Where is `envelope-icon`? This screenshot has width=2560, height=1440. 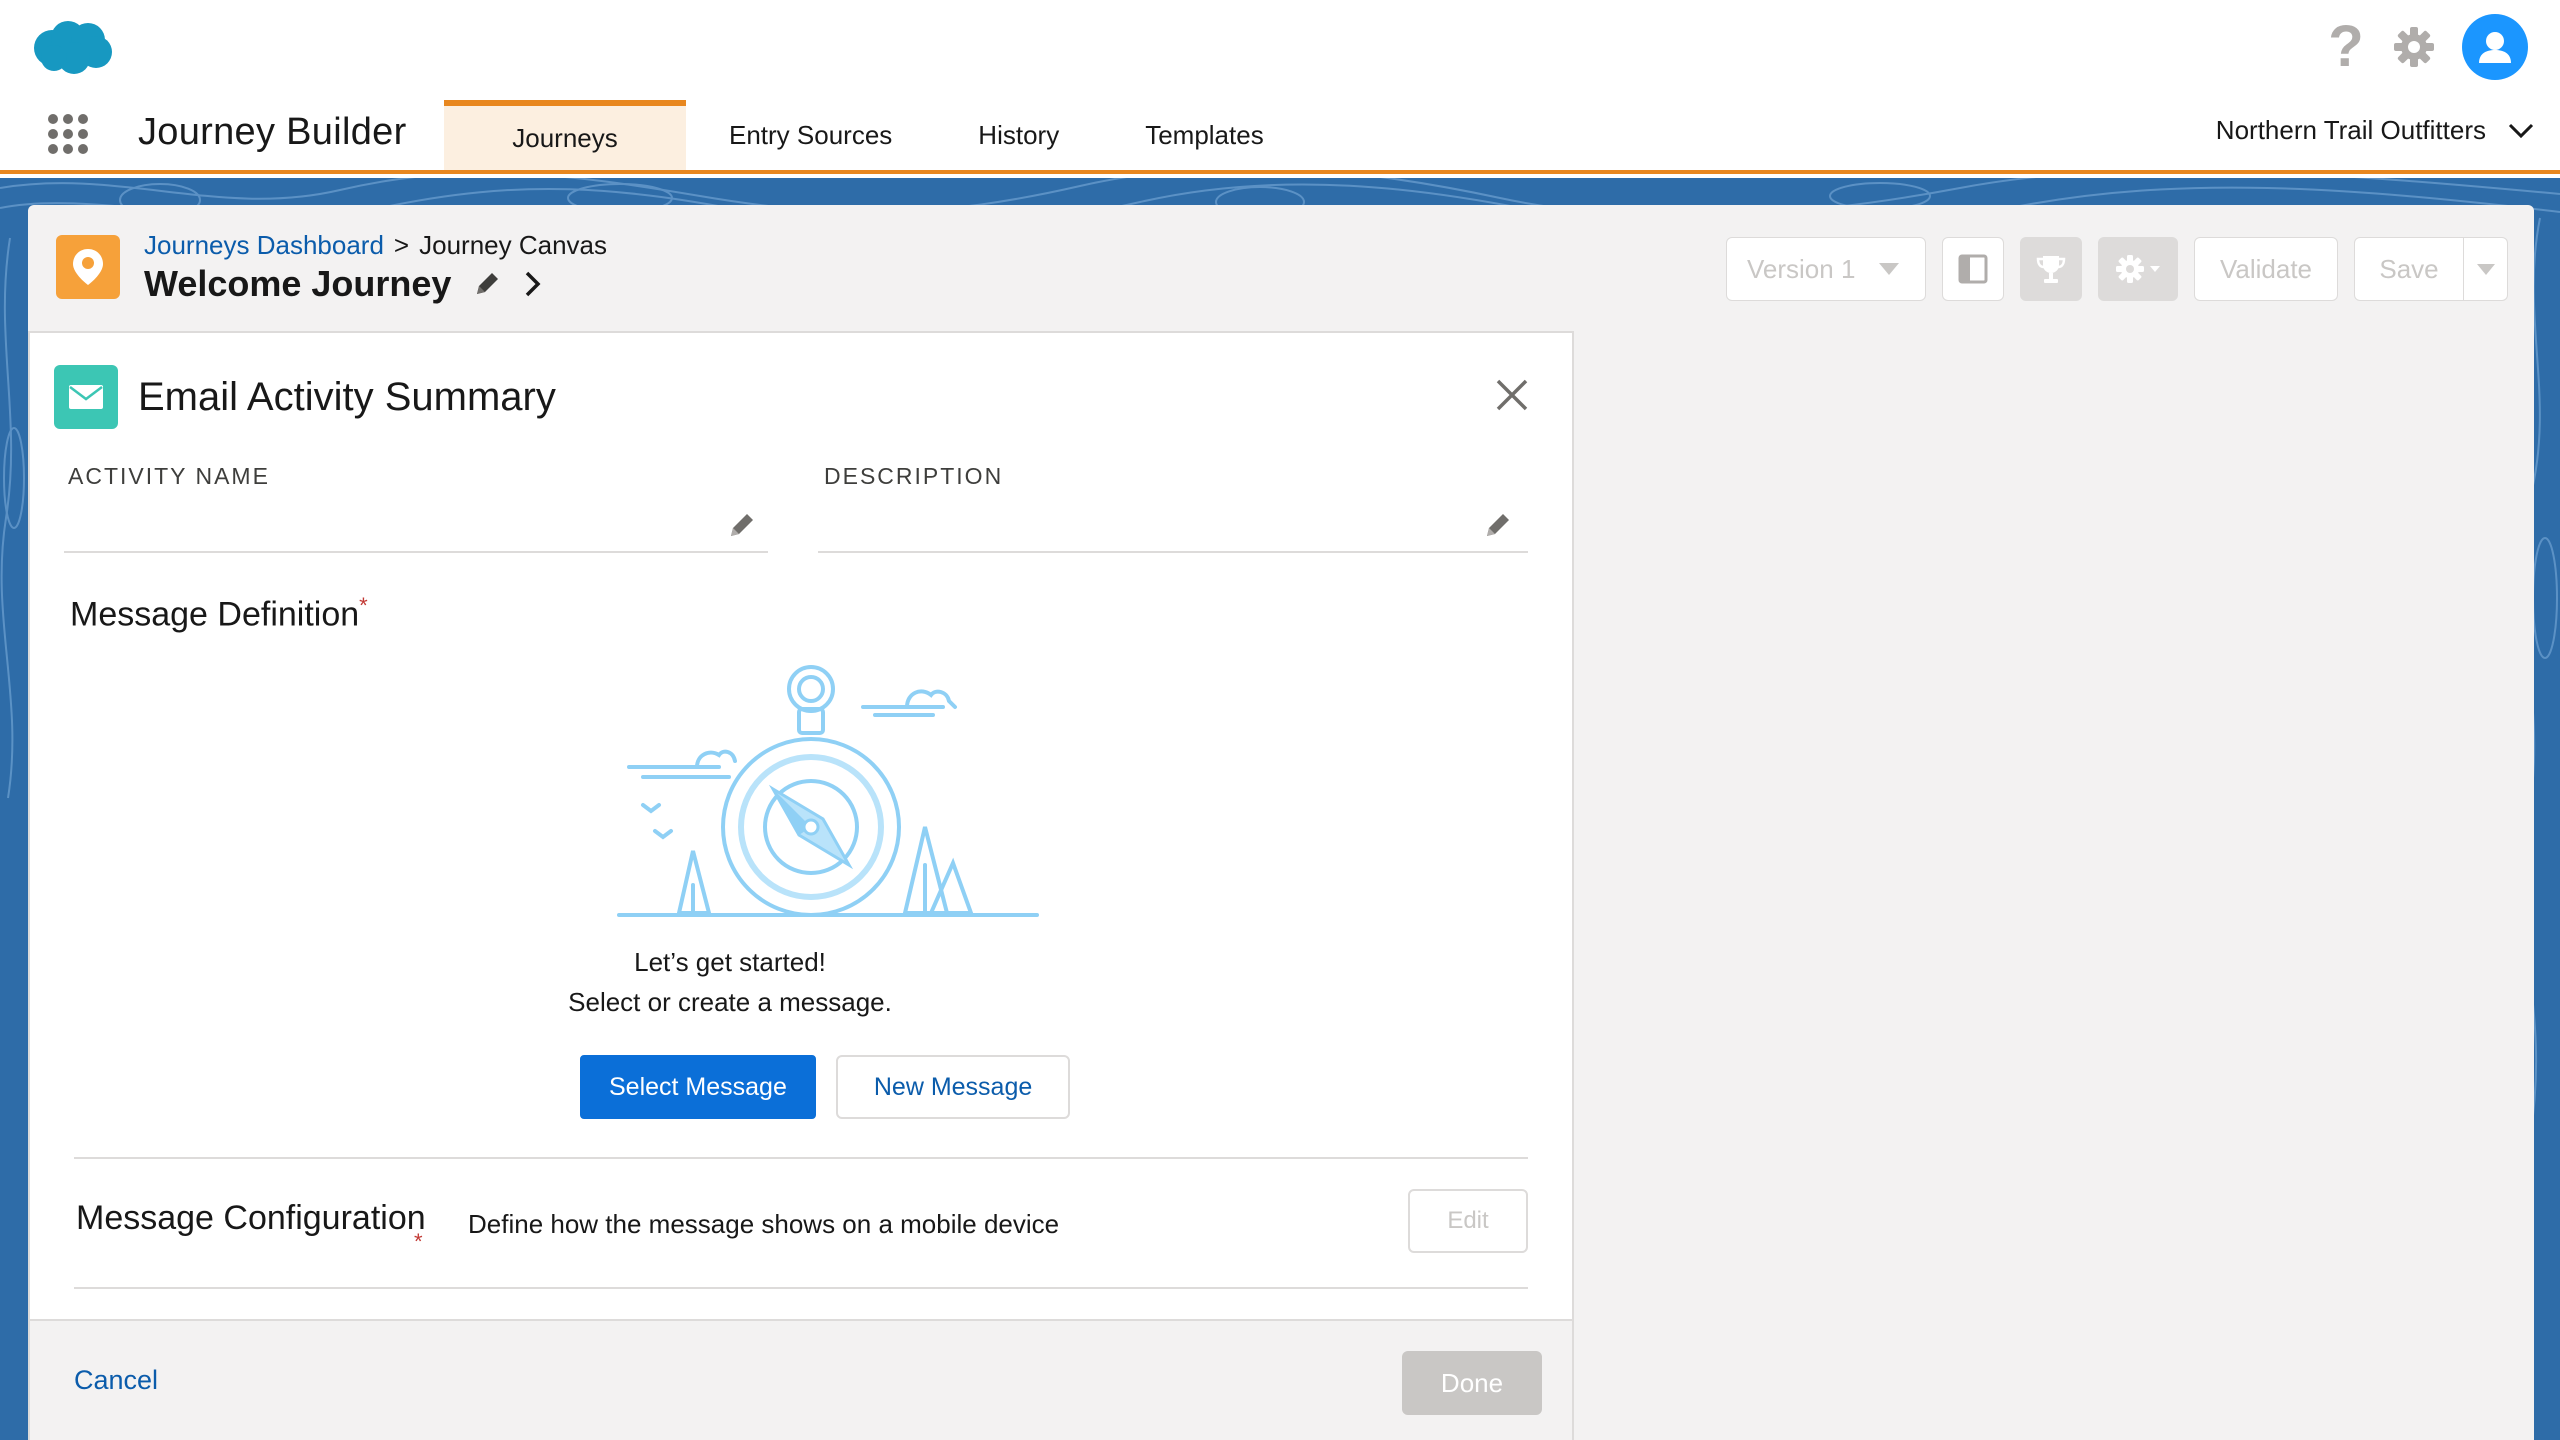
envelope-icon is located at coordinates (86, 397).